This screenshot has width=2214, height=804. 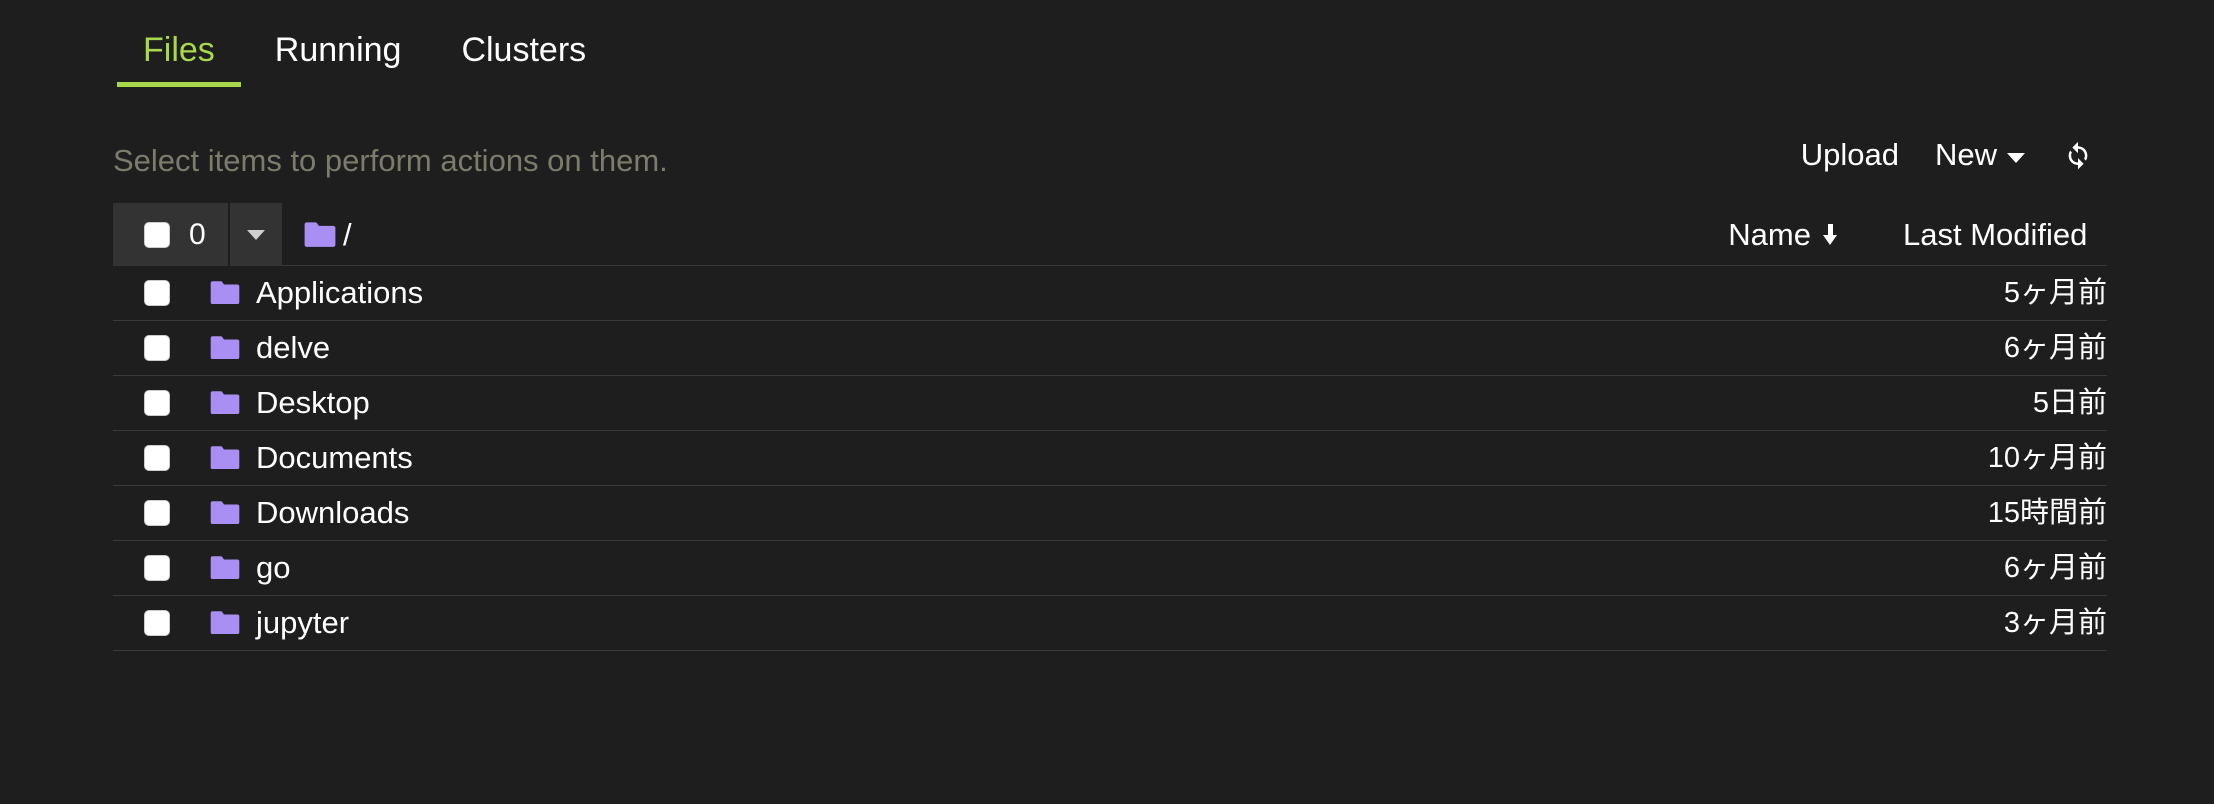 What do you see at coordinates (273, 568) in the screenshot?
I see `row-name-link: go` at bounding box center [273, 568].